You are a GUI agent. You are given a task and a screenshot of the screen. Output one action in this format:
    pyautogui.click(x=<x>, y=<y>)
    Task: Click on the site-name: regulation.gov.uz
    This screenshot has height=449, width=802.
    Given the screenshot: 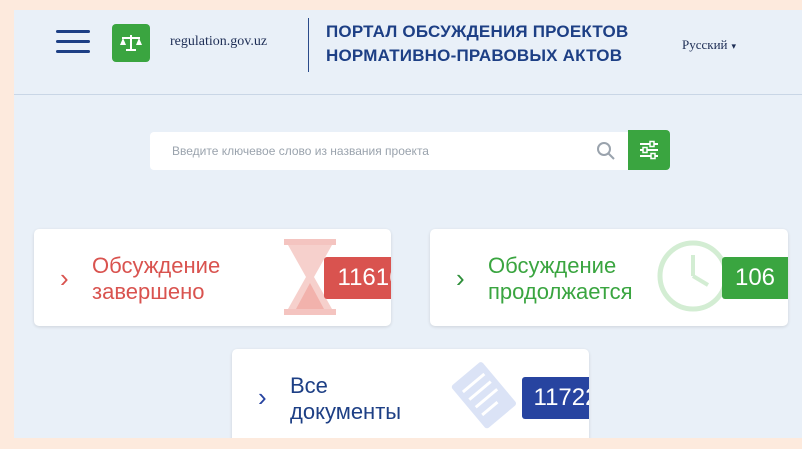 What is the action you would take?
    pyautogui.click(x=218, y=42)
    